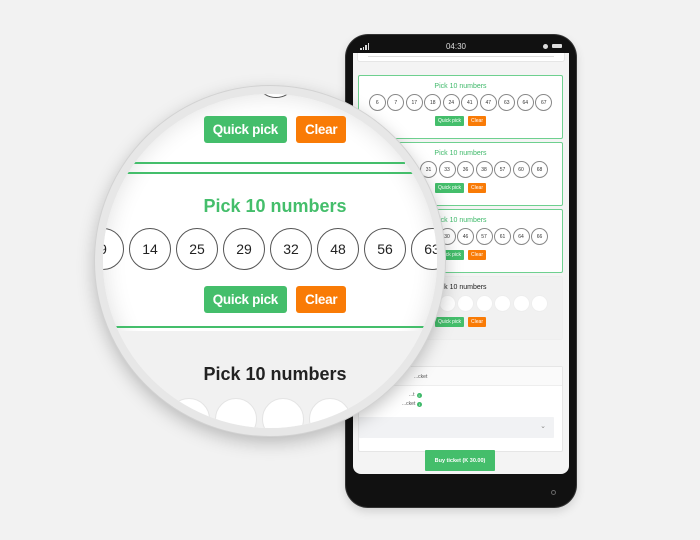  Describe the element at coordinates (557, 46) in the screenshot. I see `battery-icon` at that location.